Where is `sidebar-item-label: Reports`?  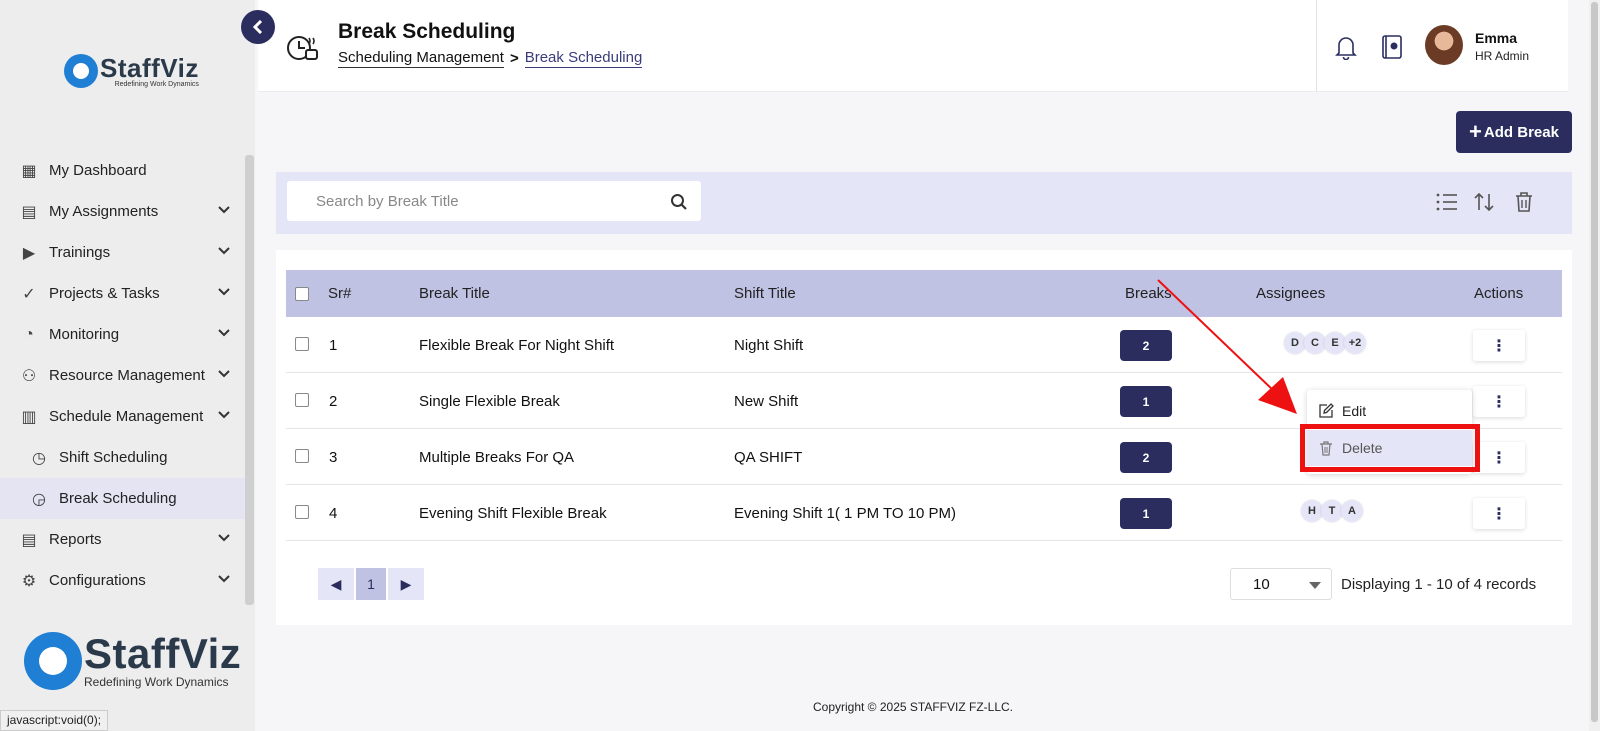
sidebar-item-label: Reports is located at coordinates (75, 539).